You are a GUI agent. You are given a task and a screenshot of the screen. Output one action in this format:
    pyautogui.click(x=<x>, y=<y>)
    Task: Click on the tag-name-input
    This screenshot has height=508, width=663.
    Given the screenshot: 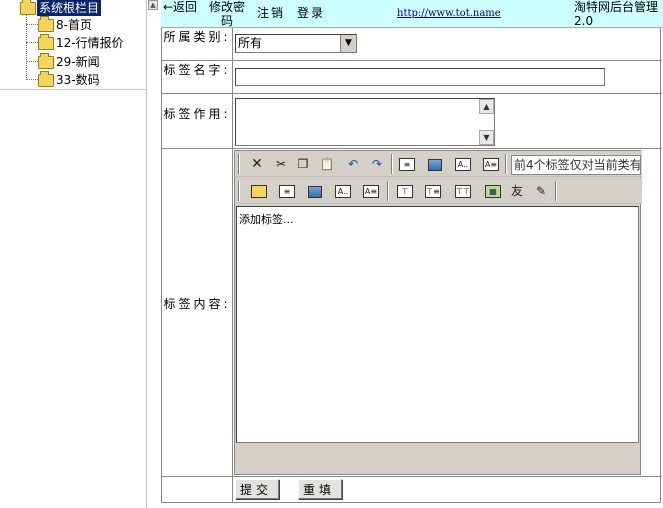 What is the action you would take?
    pyautogui.click(x=420, y=77)
    